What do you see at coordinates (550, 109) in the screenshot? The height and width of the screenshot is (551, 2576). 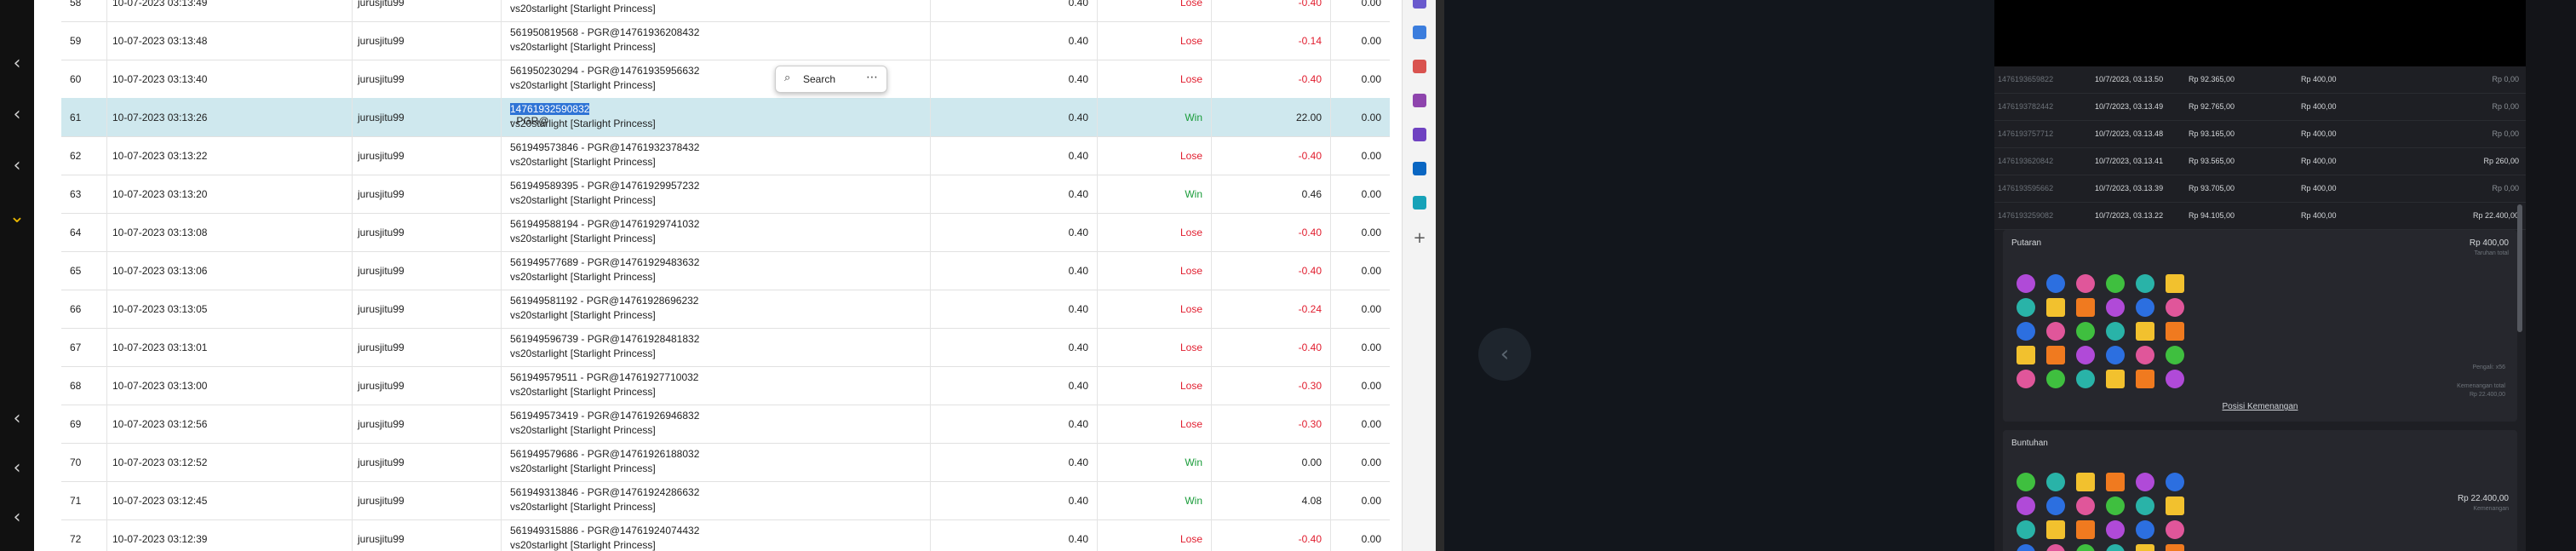 I see `selected-text: 14761932590832` at bounding box center [550, 109].